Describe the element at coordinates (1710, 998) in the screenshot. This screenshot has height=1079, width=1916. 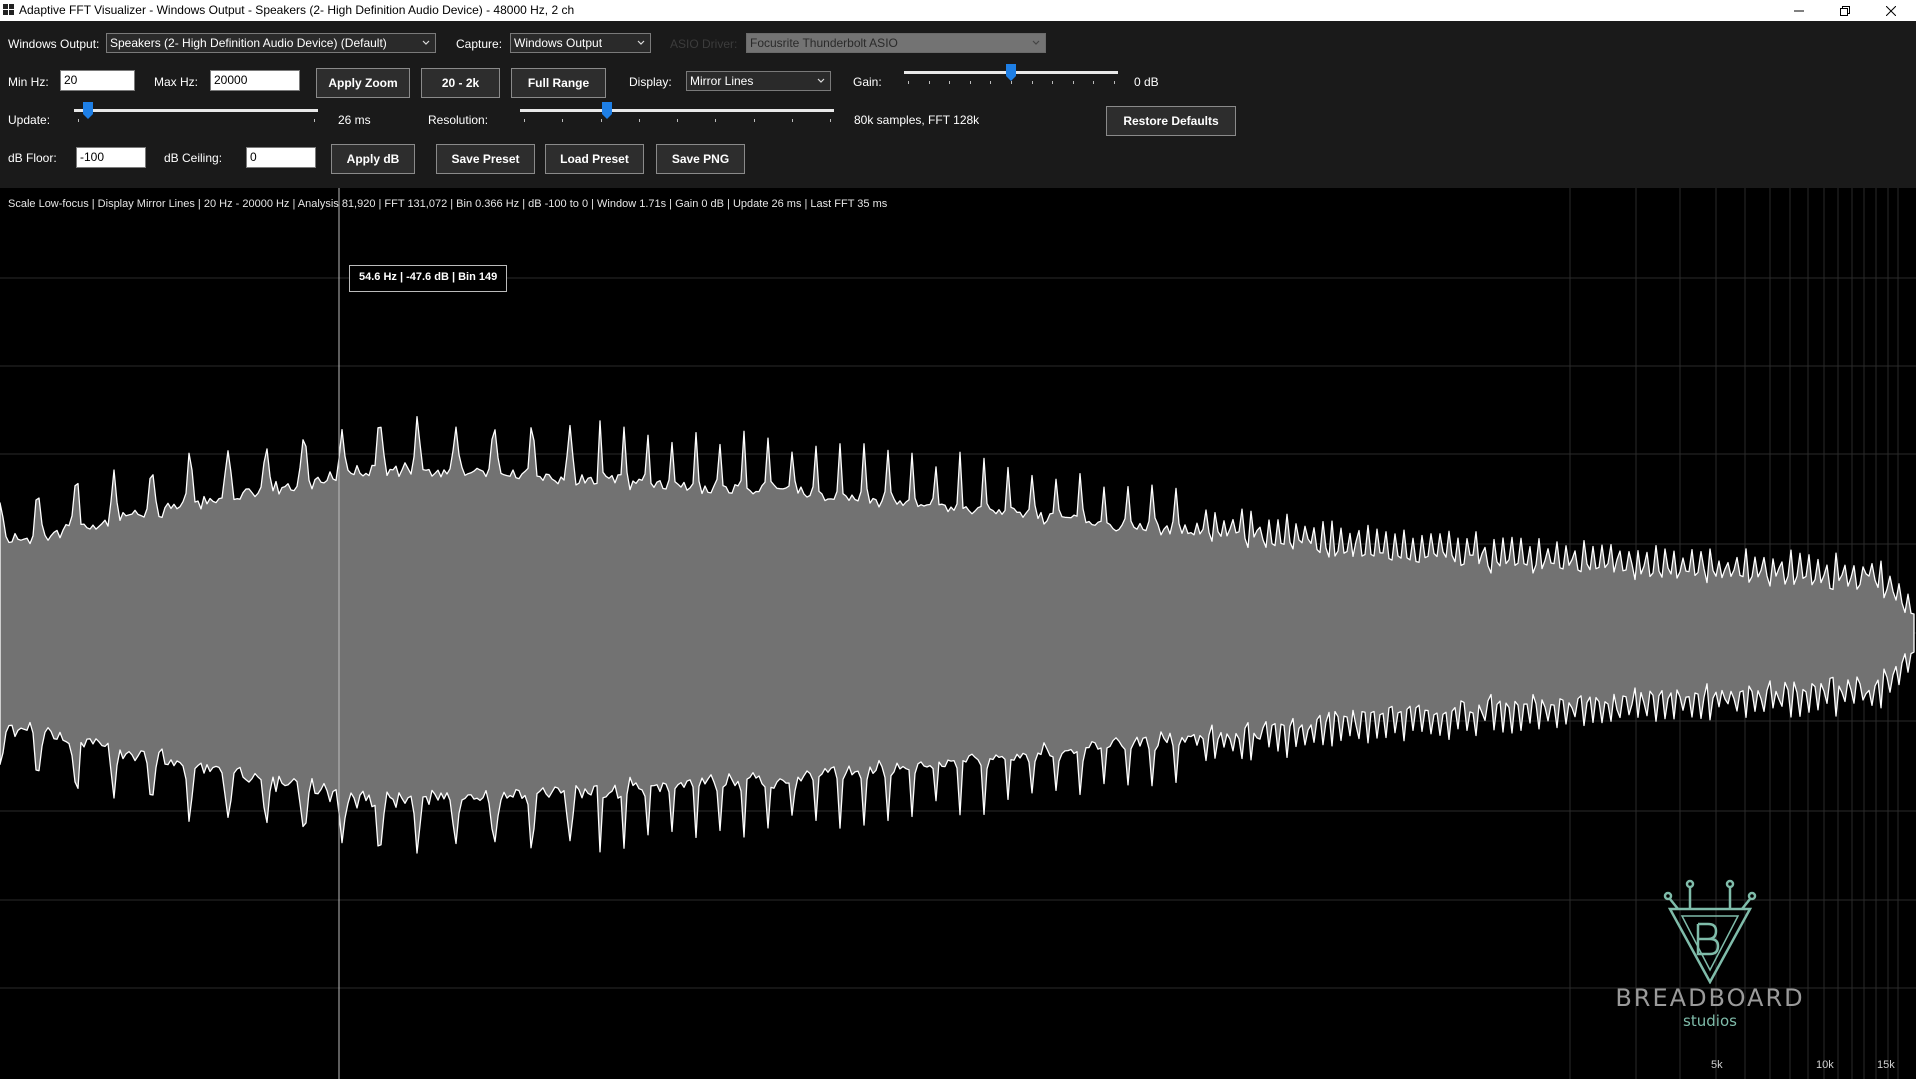
I see `logo-brand-text: BREADBOARD` at that location.